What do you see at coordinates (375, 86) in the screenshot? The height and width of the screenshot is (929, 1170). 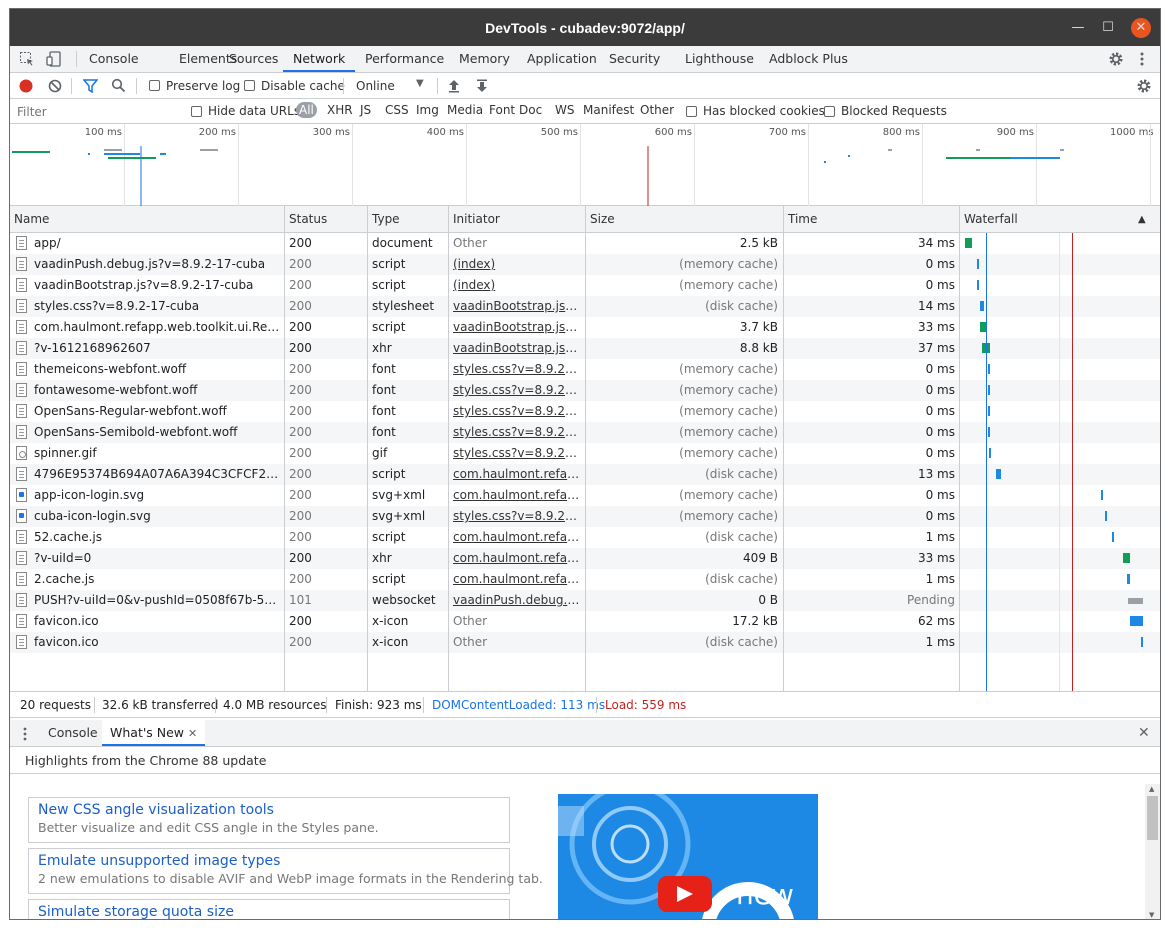 I see `throttling-select: Online` at bounding box center [375, 86].